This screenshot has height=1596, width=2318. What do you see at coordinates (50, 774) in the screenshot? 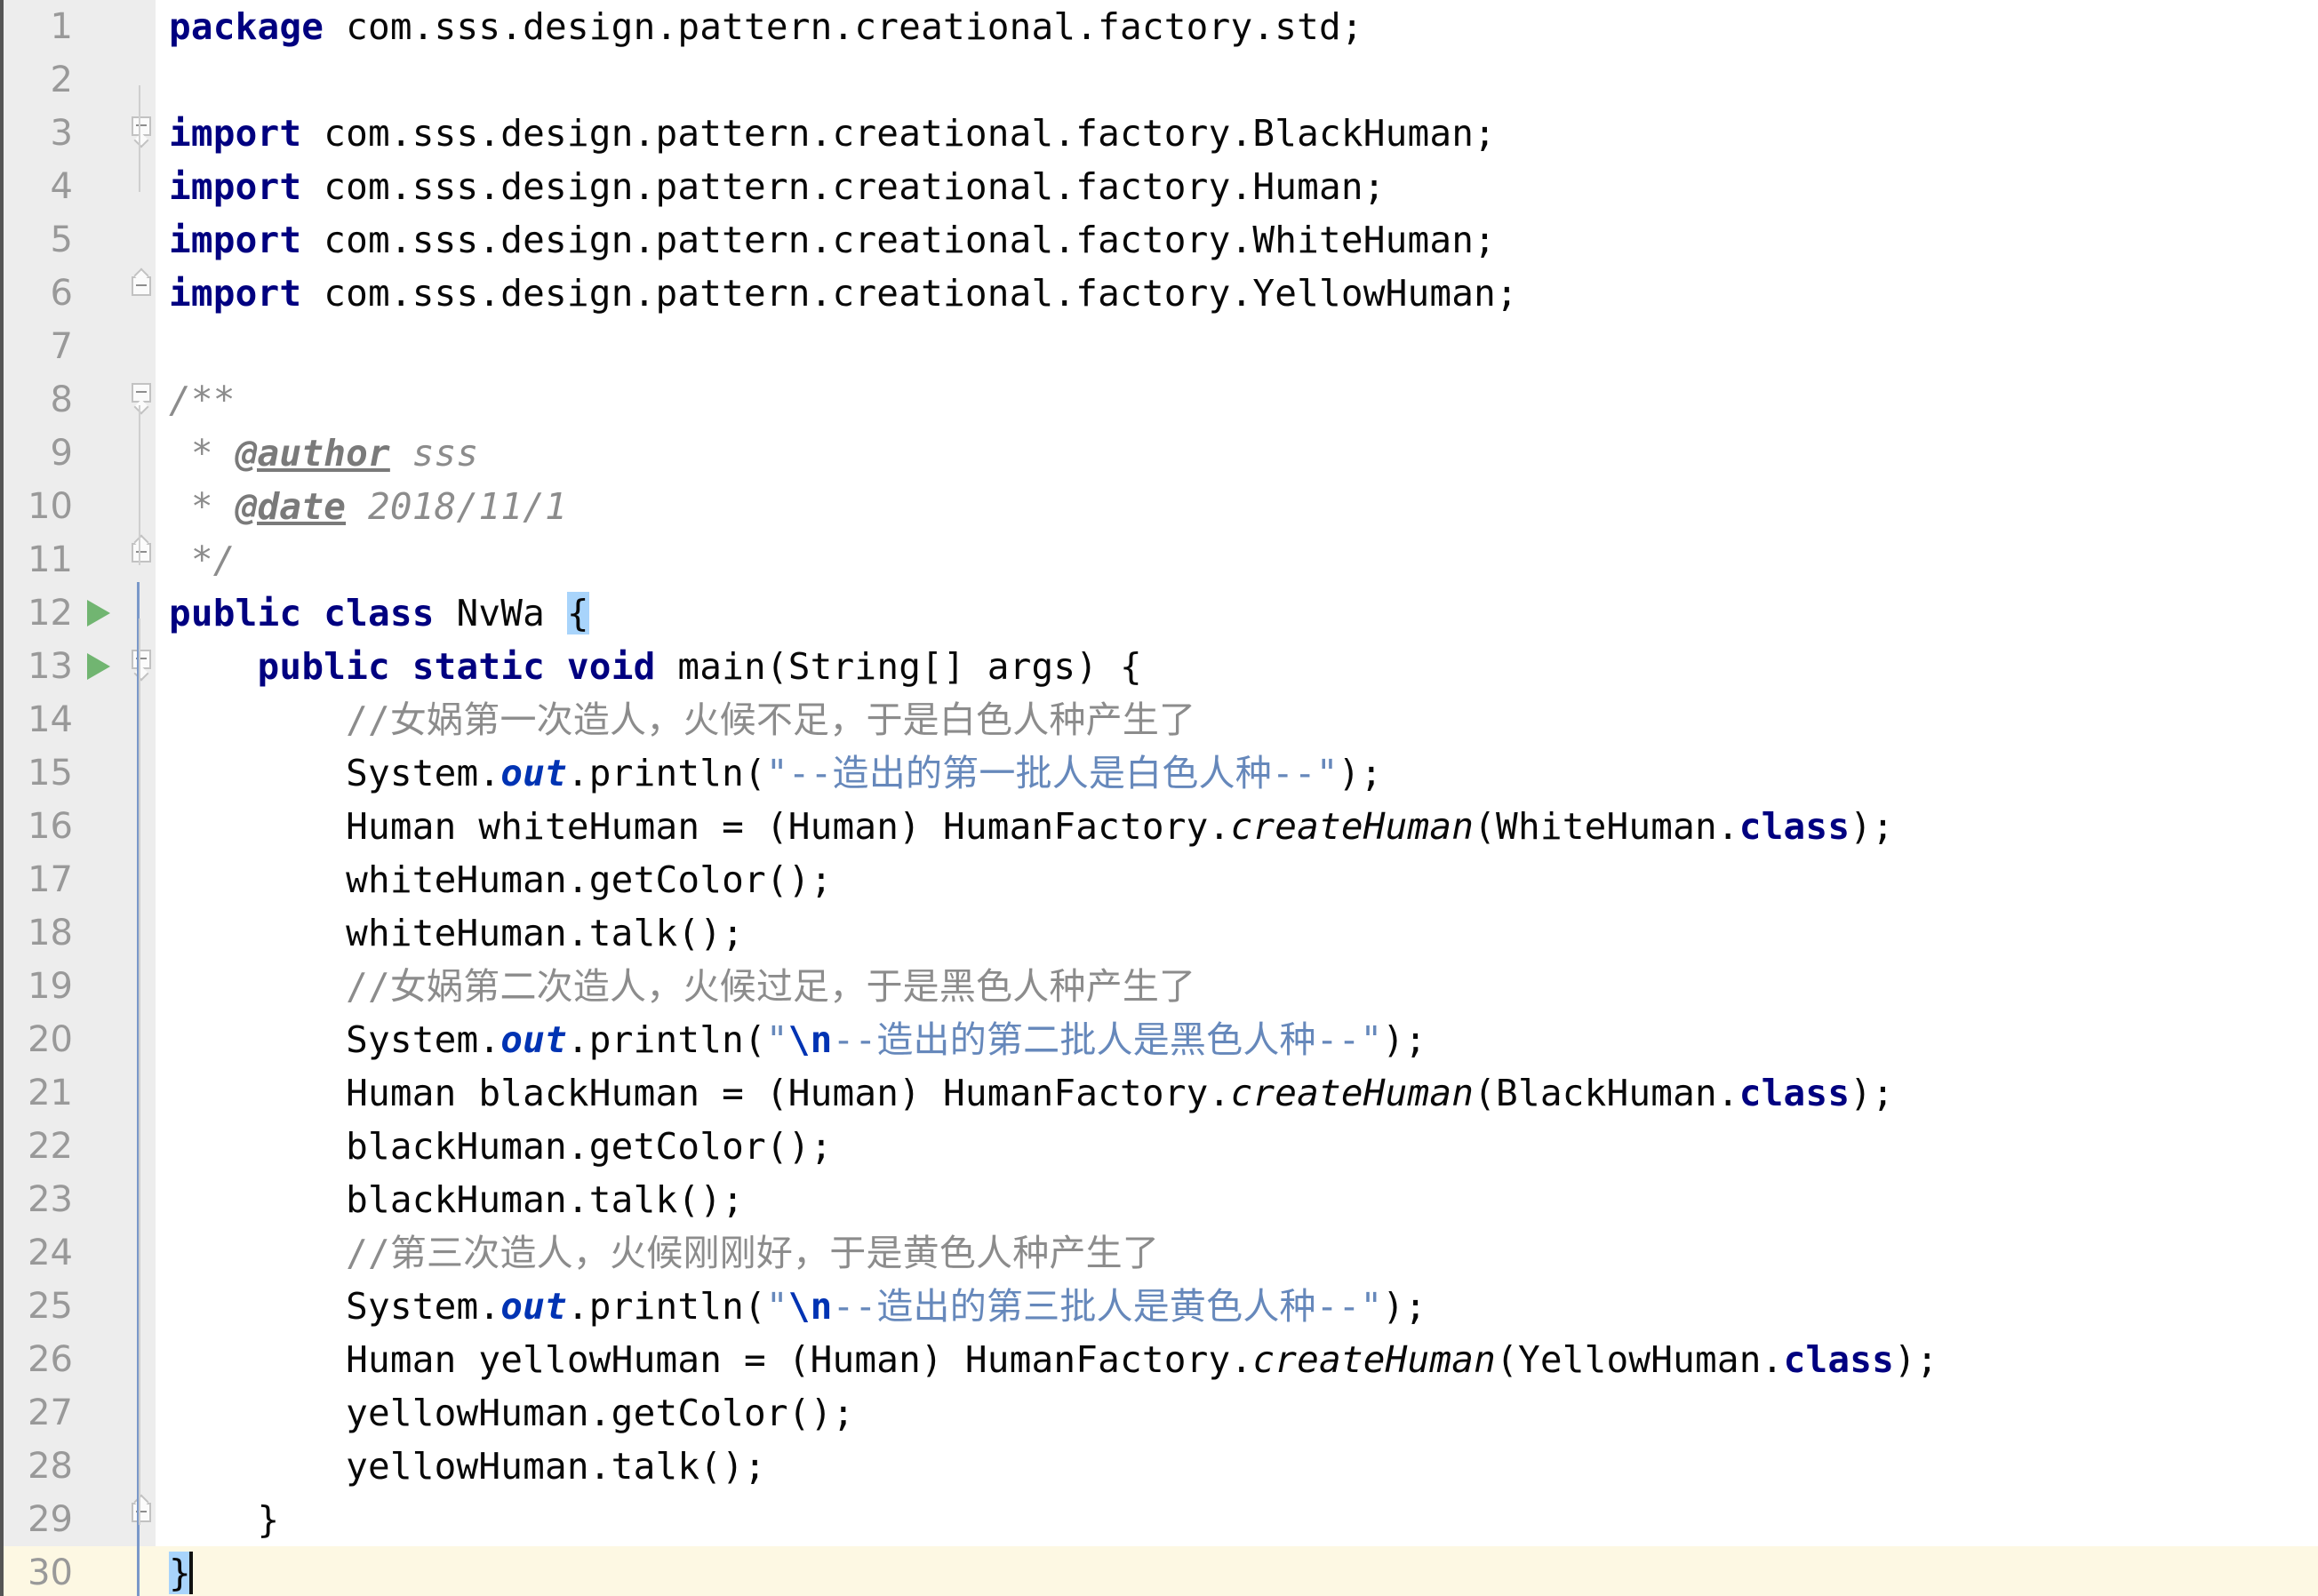
I see `line-number: 15` at bounding box center [50, 774].